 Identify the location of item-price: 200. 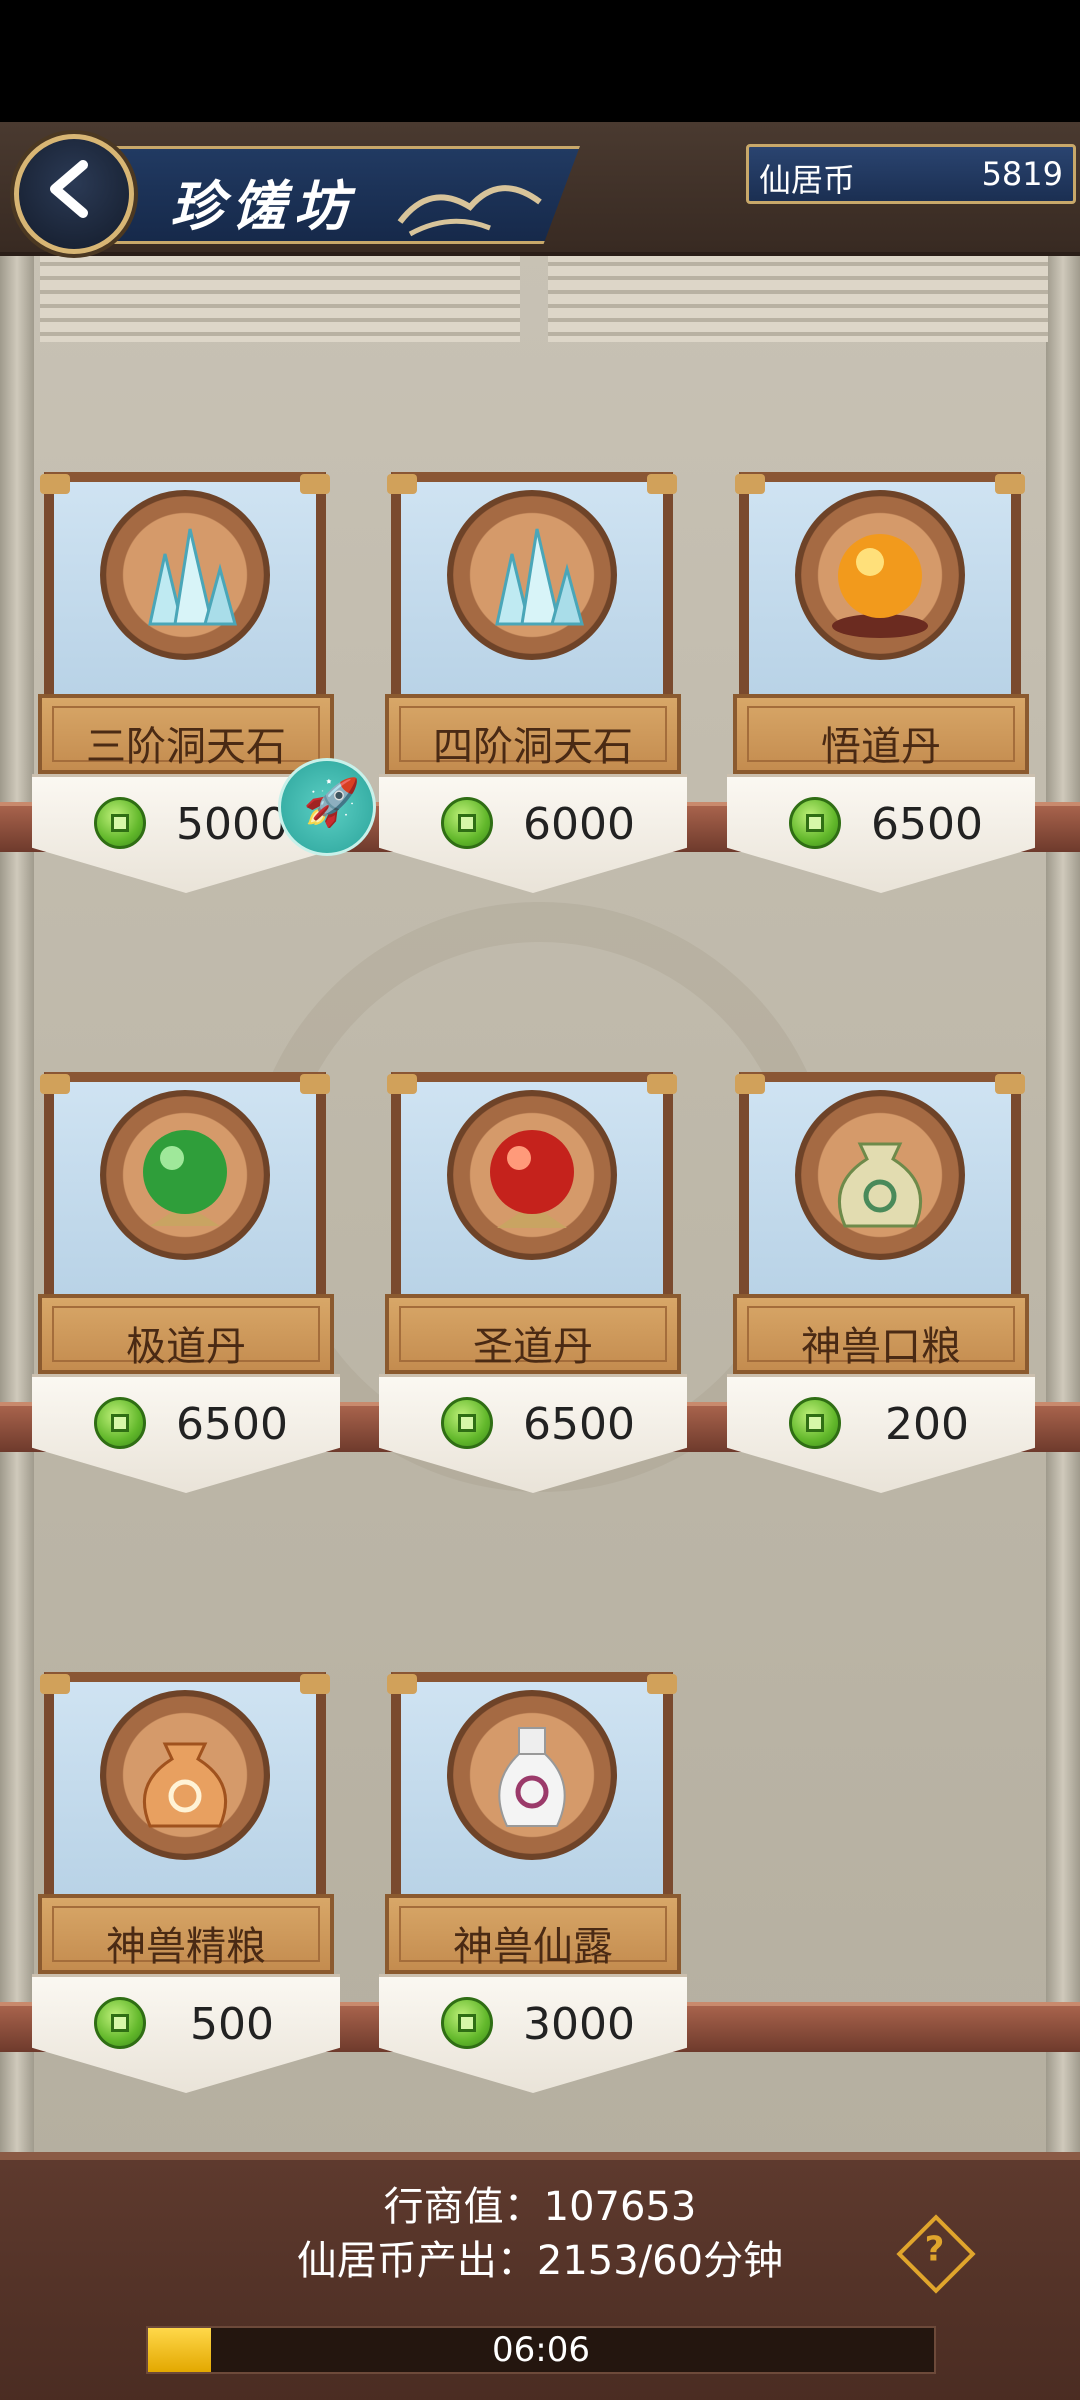
(927, 1424).